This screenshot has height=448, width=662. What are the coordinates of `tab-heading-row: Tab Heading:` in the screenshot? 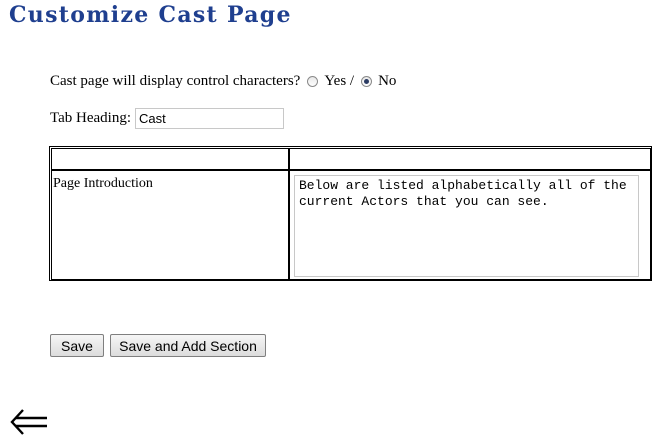 It's located at (167, 118).